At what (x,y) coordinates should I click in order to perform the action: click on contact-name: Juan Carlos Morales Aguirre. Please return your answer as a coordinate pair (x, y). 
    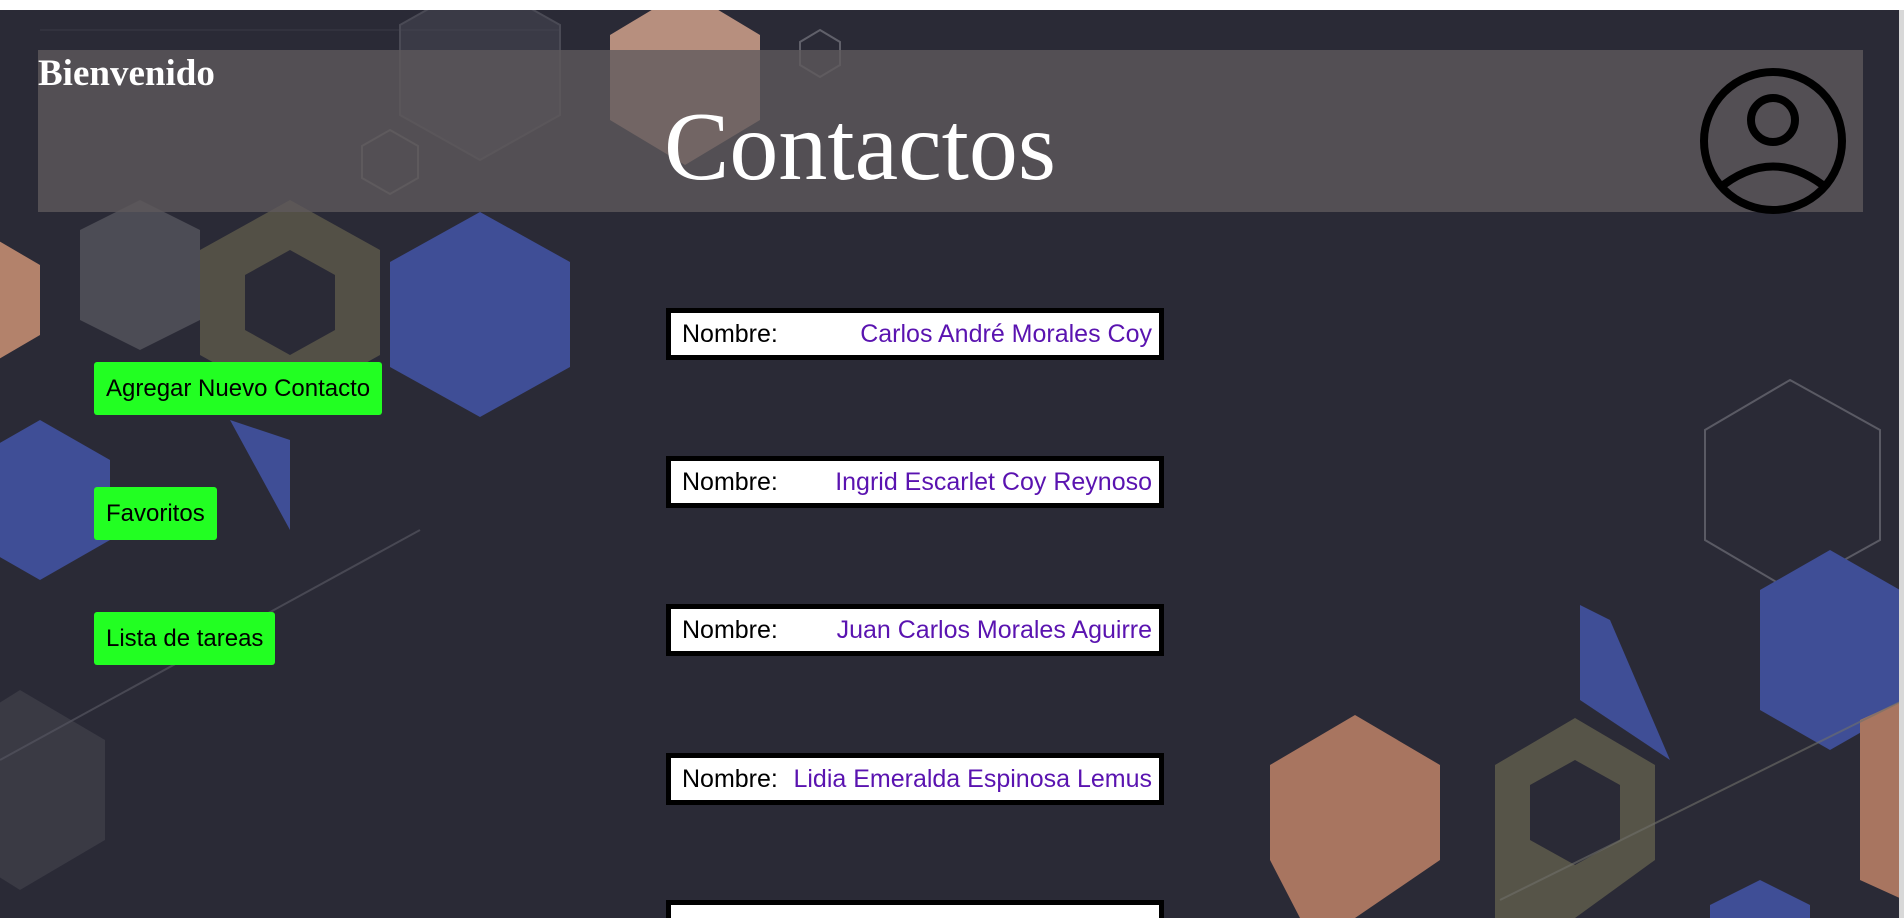
    Looking at the image, I should click on (994, 630).